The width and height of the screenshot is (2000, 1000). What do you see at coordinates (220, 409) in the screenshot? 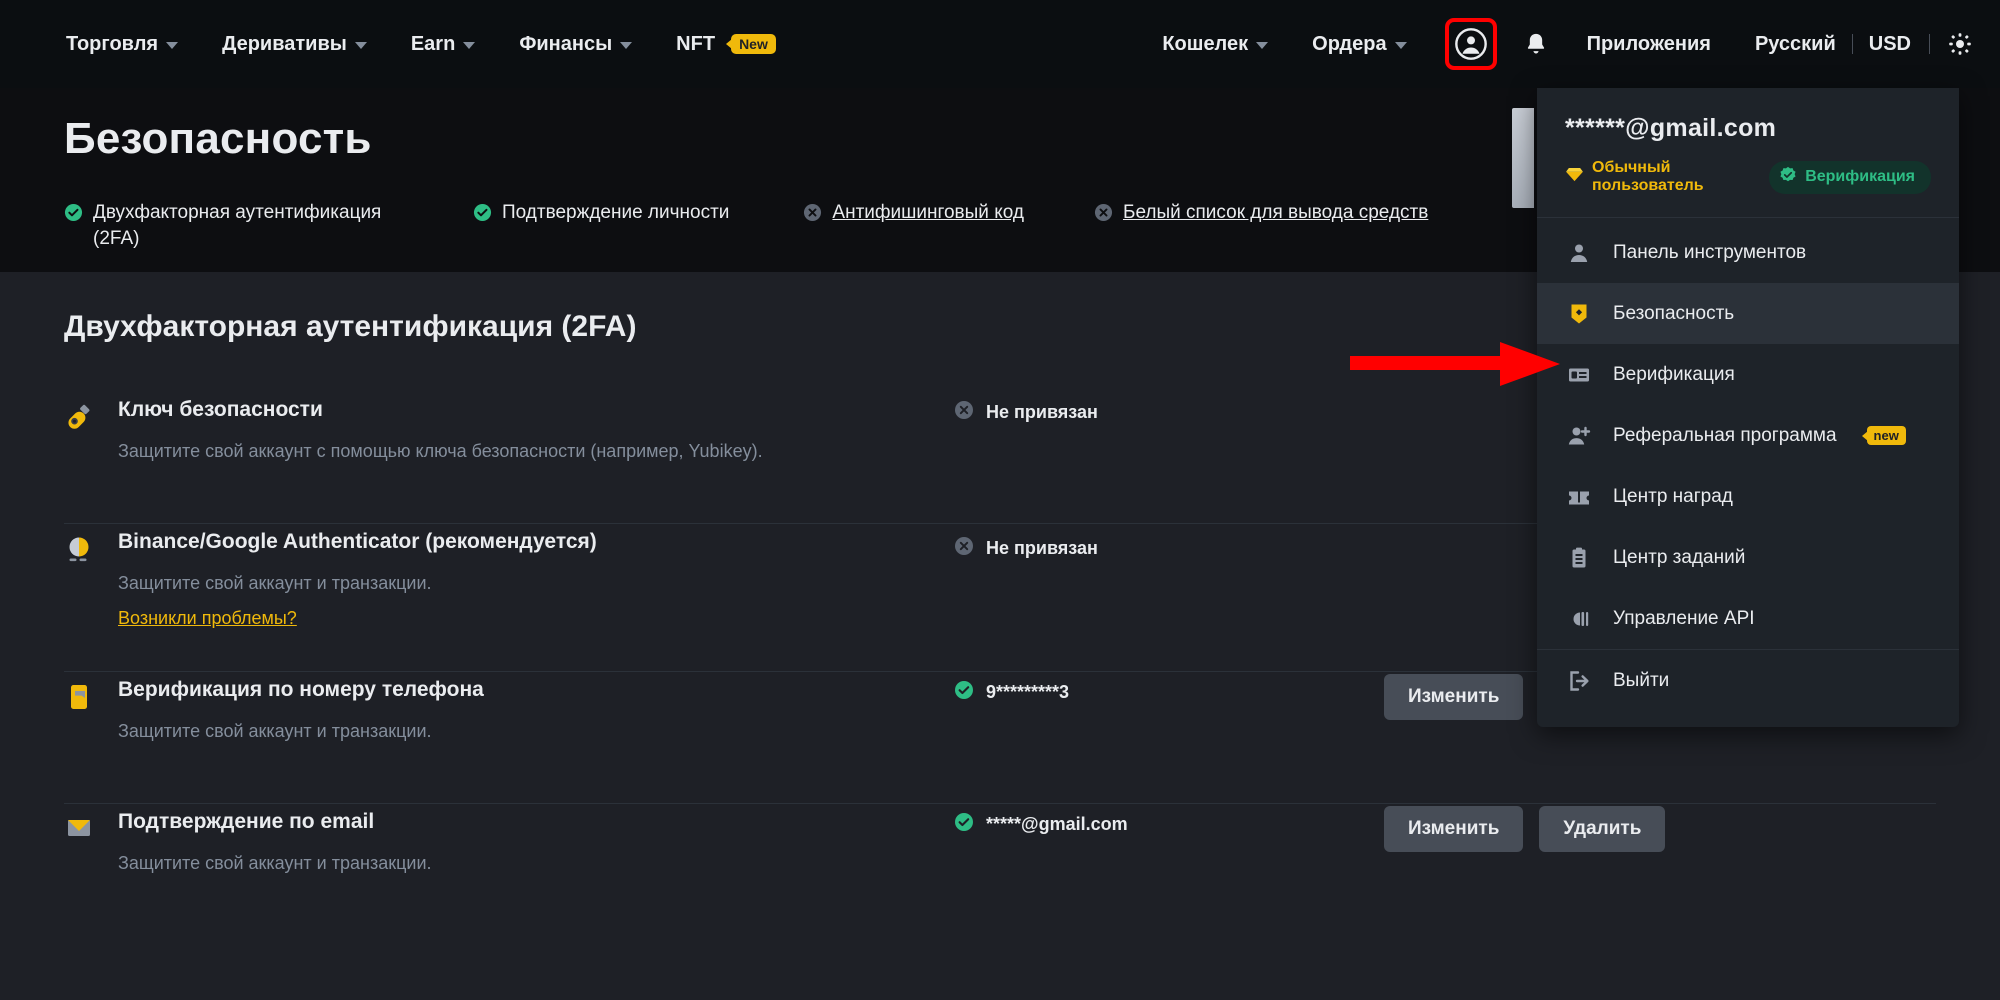
I see `row-title: Ключ безопасности` at bounding box center [220, 409].